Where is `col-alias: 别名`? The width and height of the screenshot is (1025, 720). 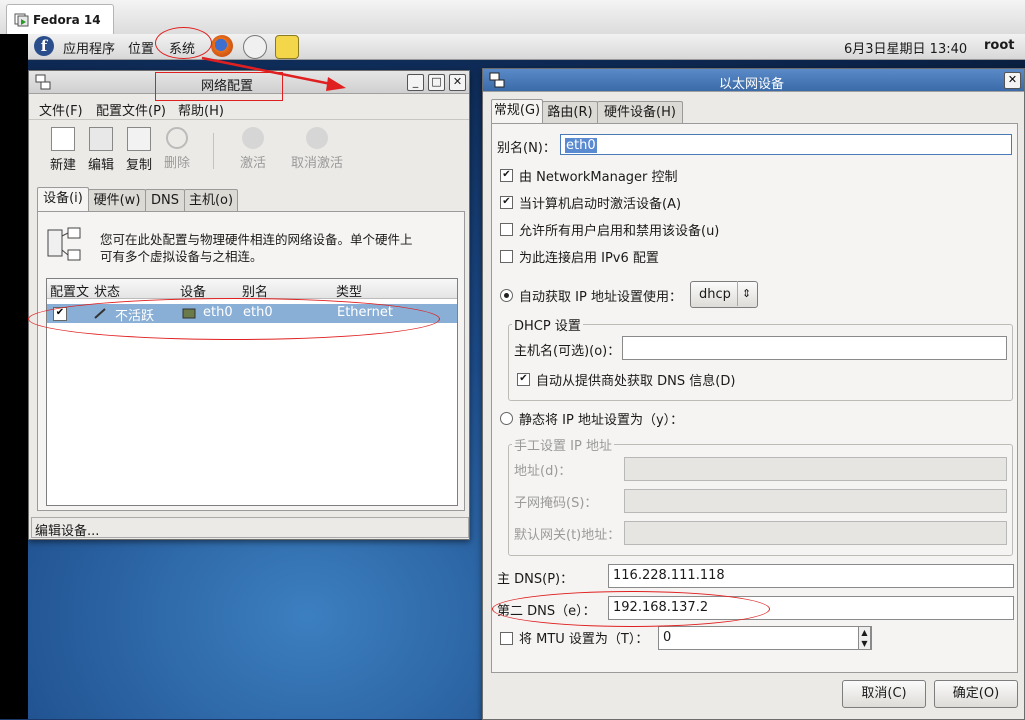
col-alias: 别名 is located at coordinates (255, 290).